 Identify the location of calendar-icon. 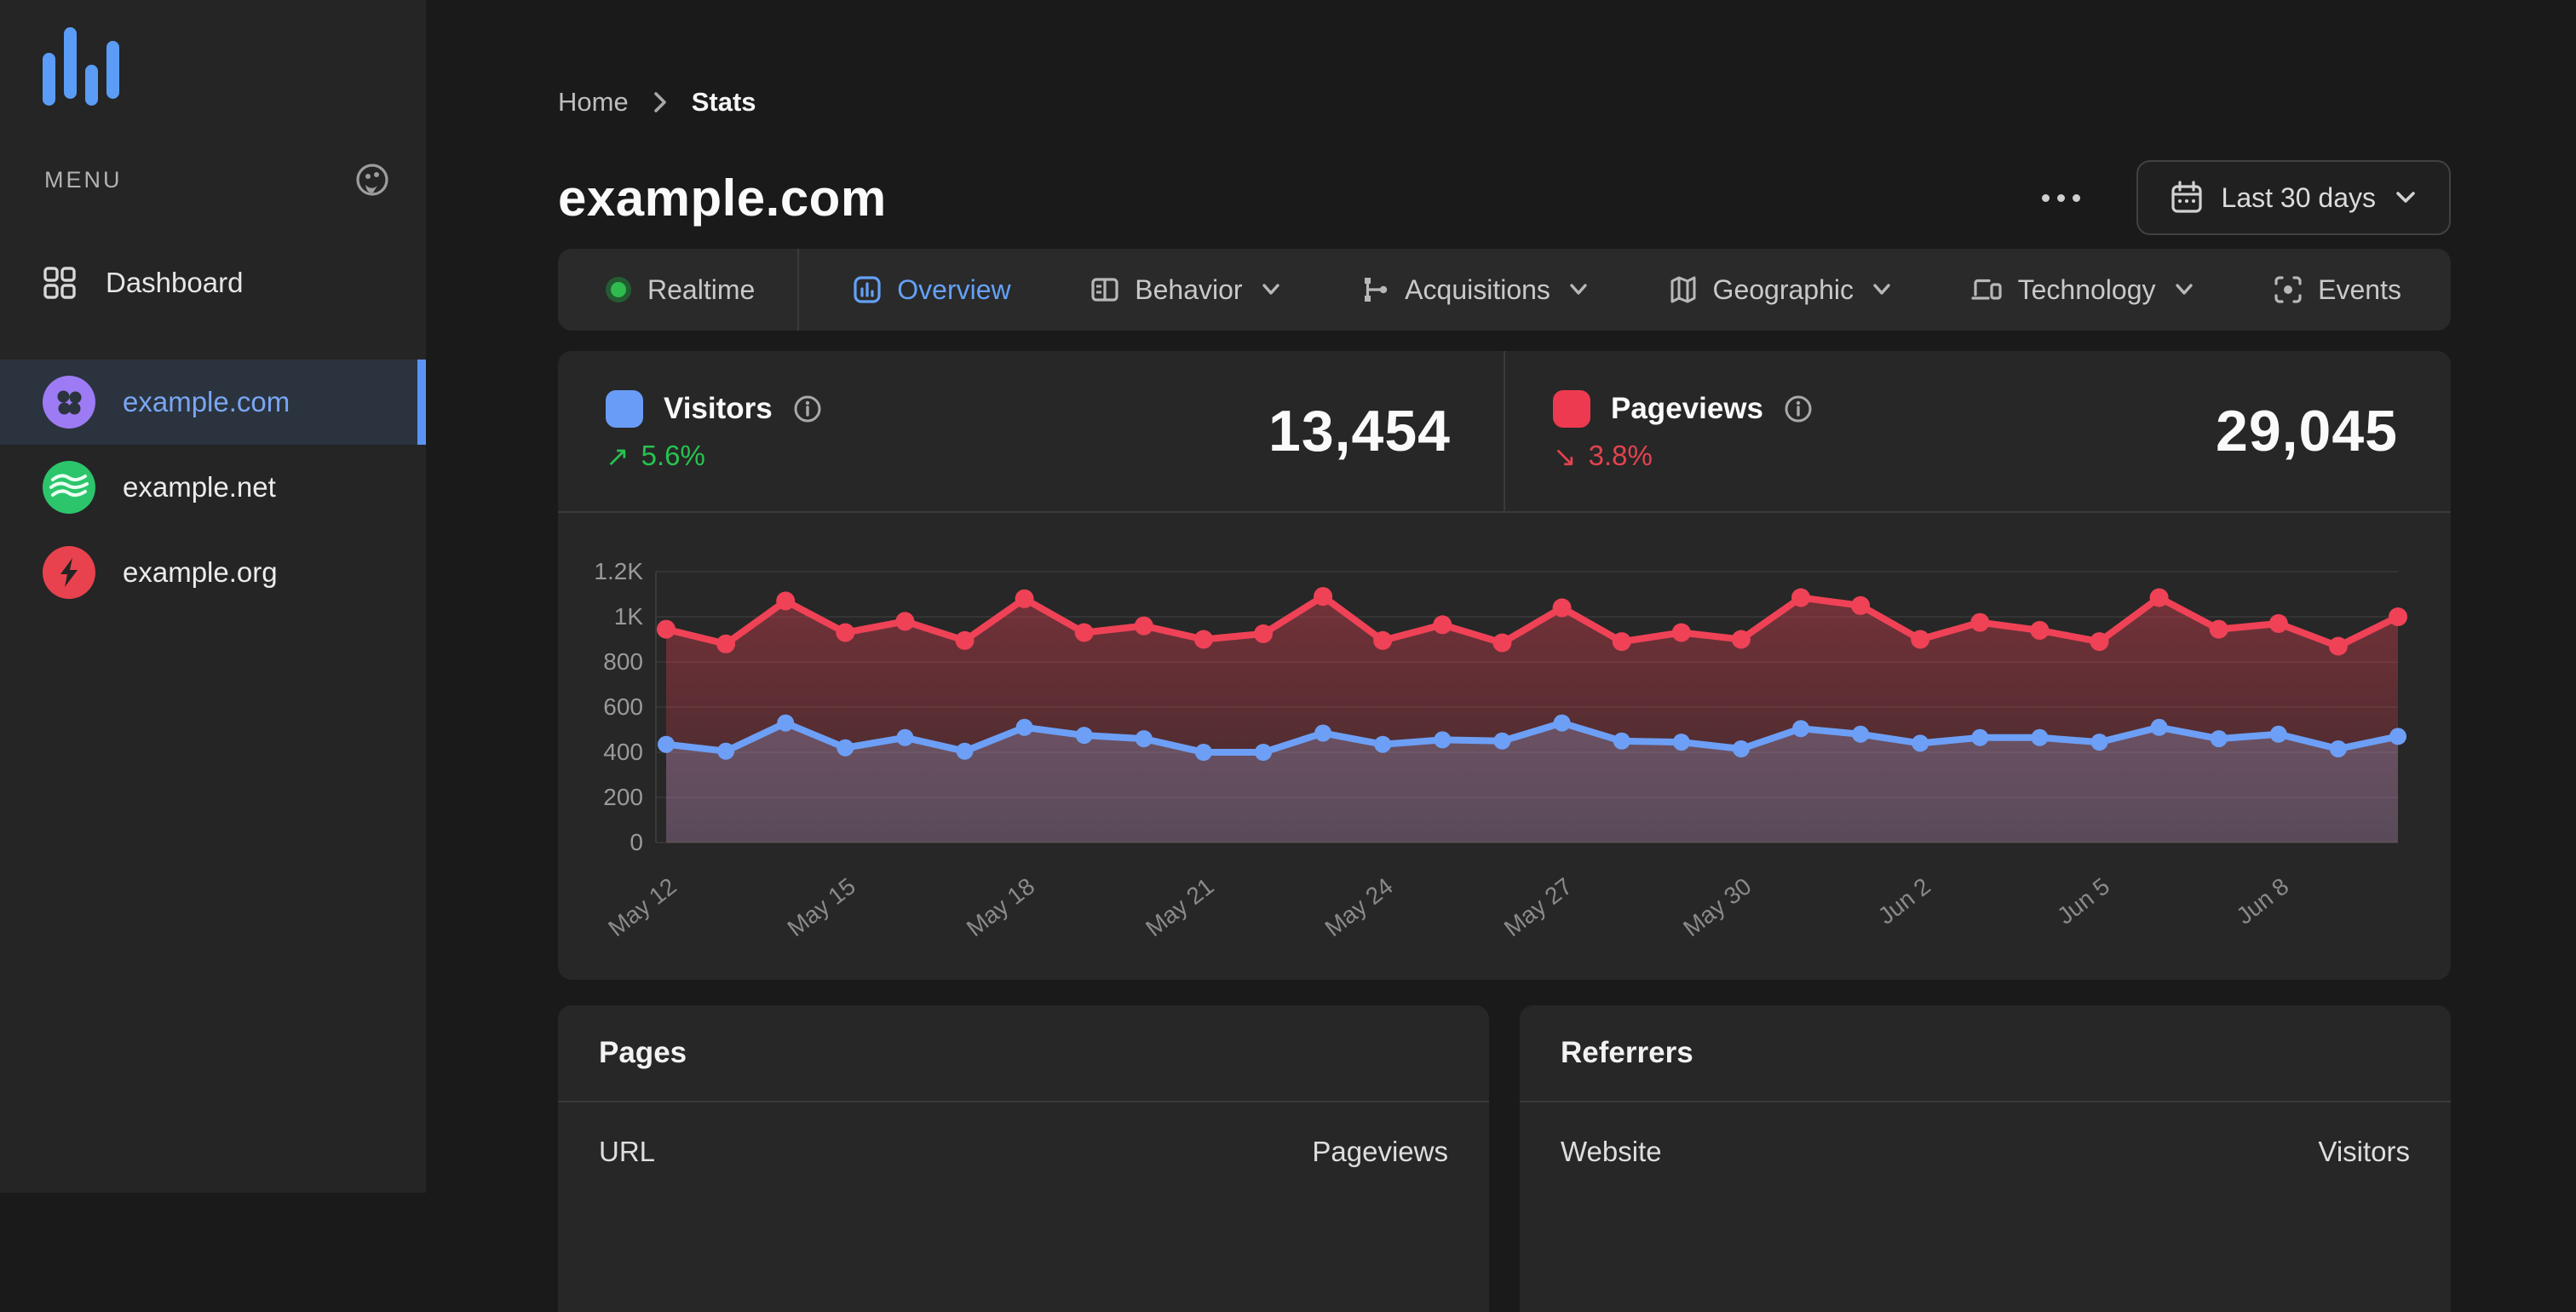
(2186, 197).